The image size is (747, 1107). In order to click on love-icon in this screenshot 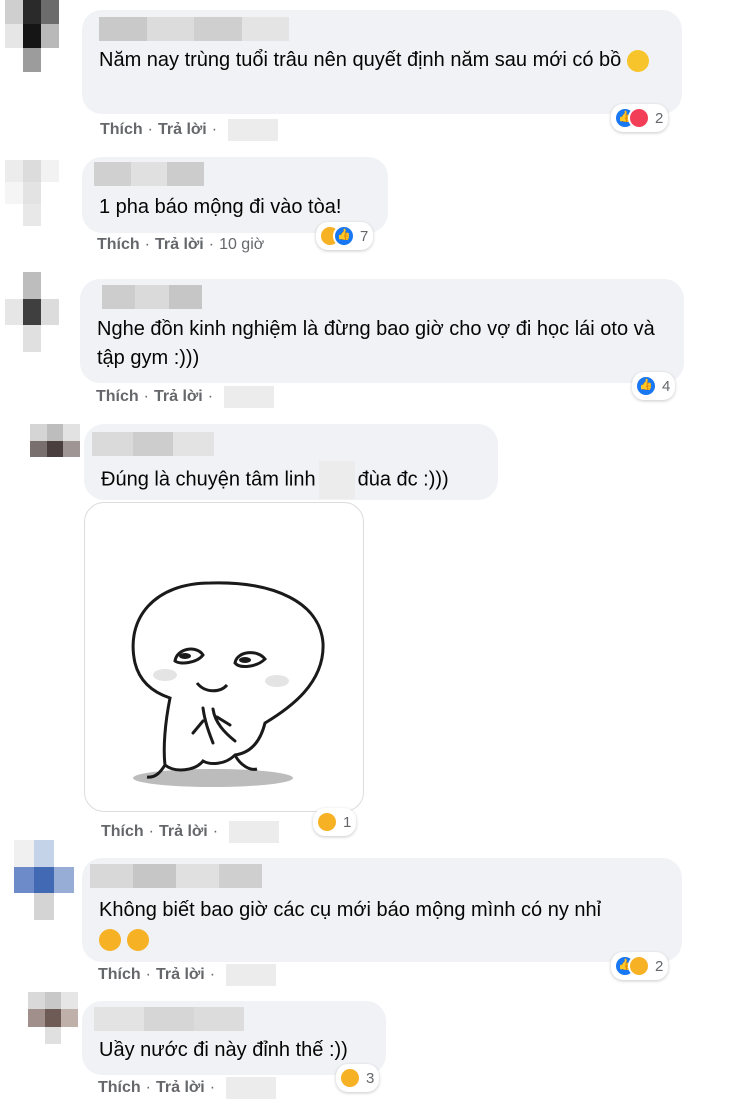, I will do `click(639, 118)`.